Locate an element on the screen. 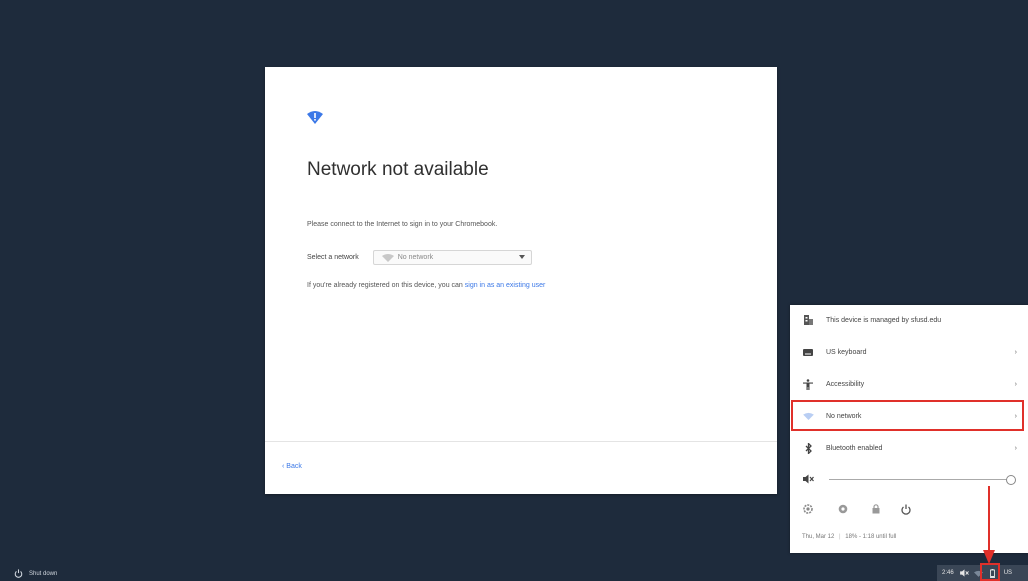 This screenshot has height=581, width=1028. bluetooth-row: Bluetooth enabled › is located at coordinates (909, 448).